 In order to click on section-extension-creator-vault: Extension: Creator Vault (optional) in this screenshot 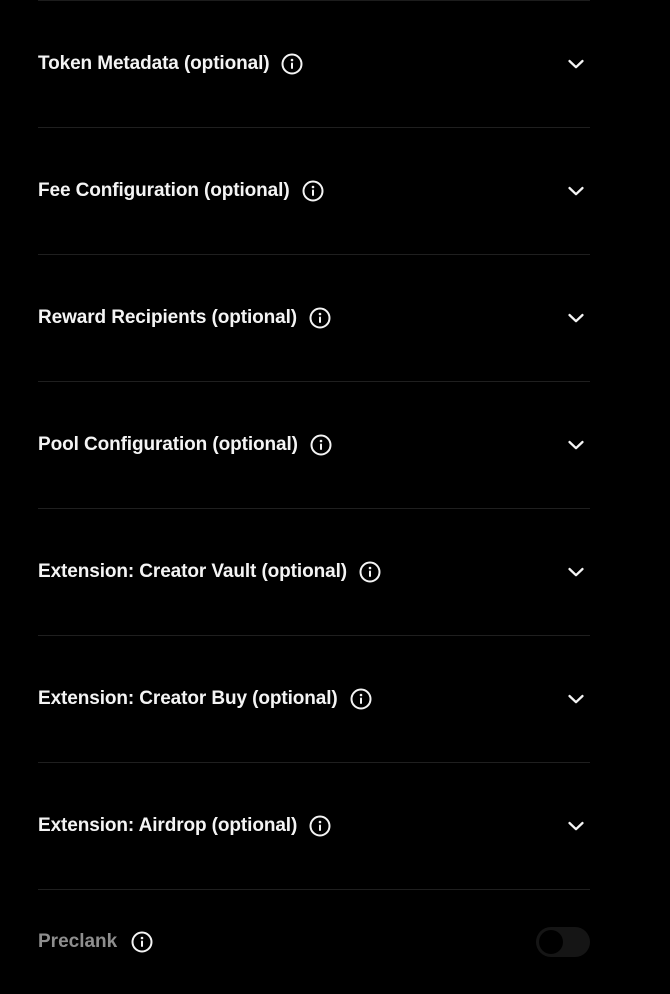, I will do `click(314, 572)`.